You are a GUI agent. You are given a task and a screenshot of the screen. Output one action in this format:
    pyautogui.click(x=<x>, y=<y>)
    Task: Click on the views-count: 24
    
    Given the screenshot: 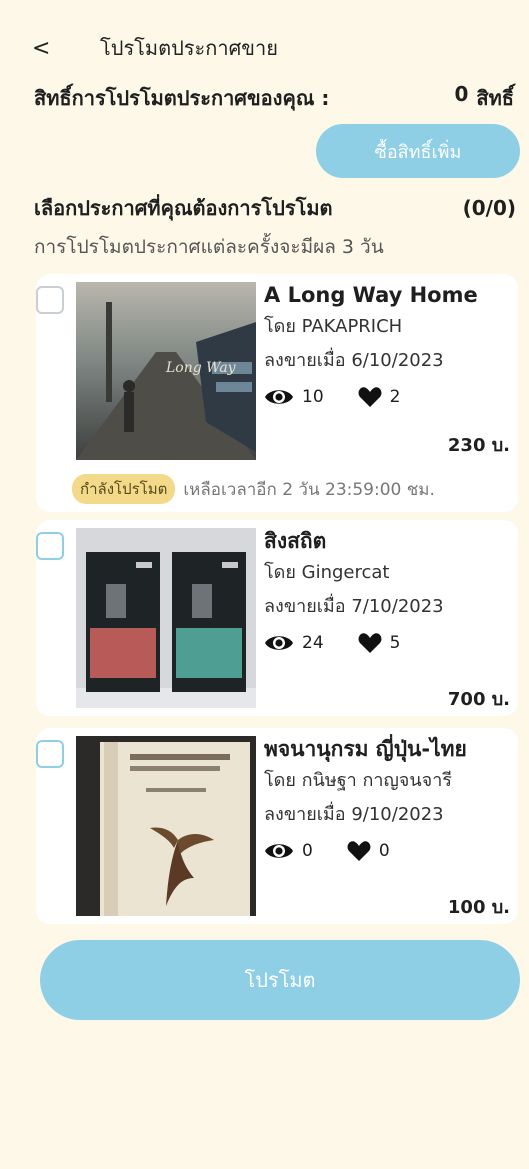 What is the action you would take?
    pyautogui.click(x=313, y=643)
    